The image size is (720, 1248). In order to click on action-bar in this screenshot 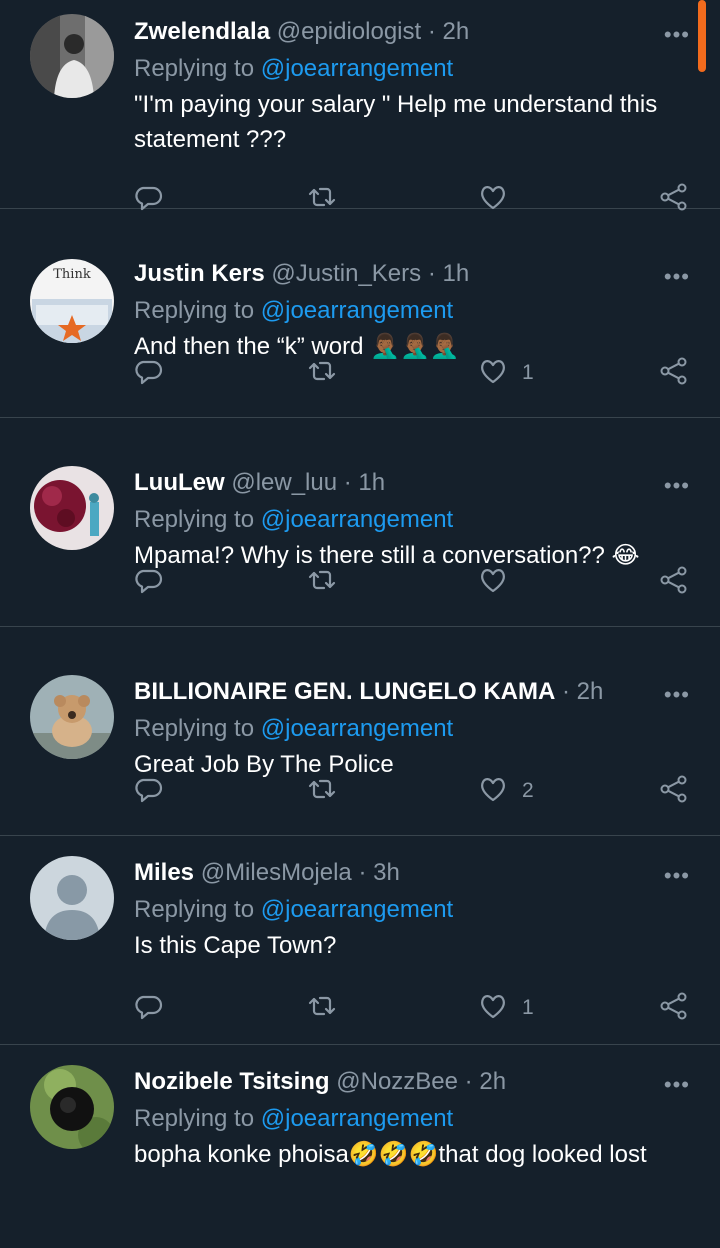, I will do `click(414, 582)`.